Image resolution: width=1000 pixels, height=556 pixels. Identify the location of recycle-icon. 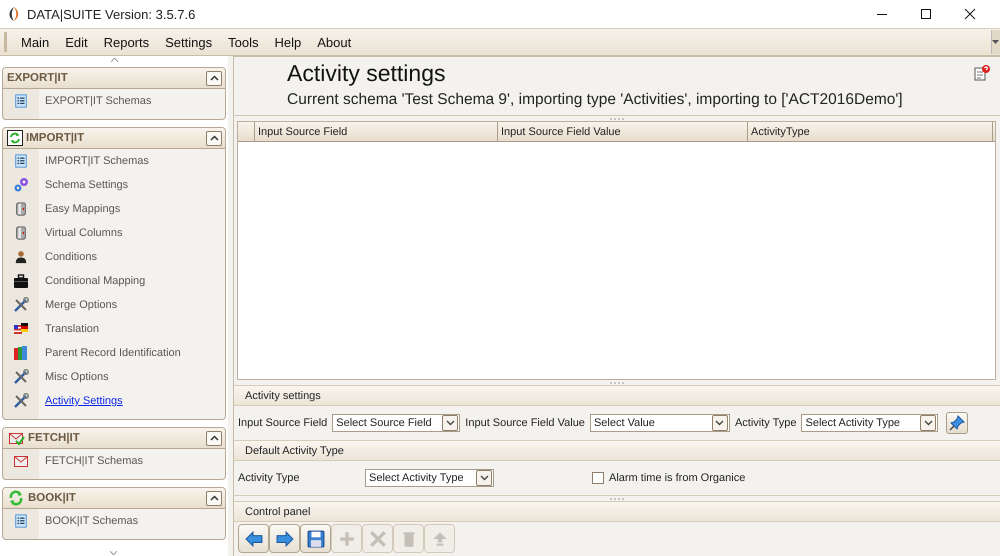
(16, 498).